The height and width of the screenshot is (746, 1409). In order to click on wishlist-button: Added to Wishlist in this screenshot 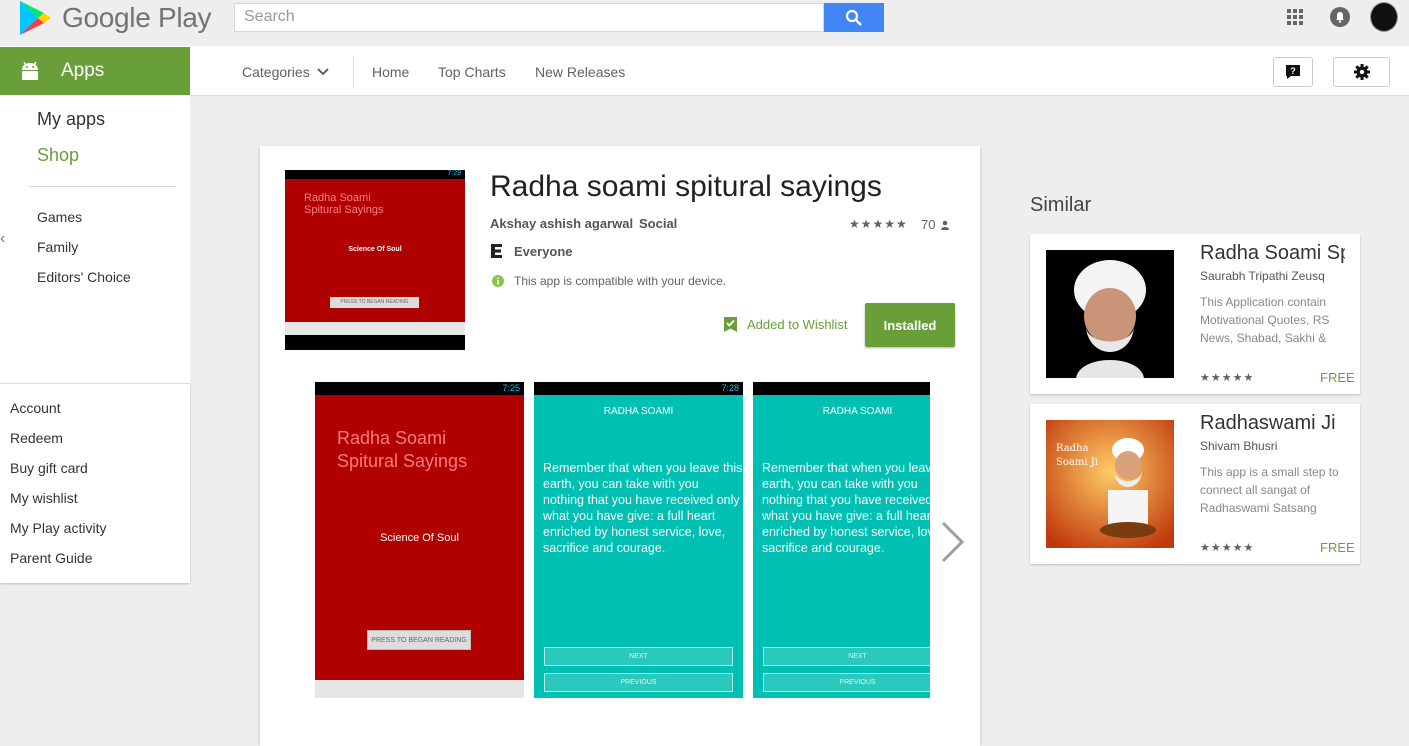, I will do `click(785, 324)`.